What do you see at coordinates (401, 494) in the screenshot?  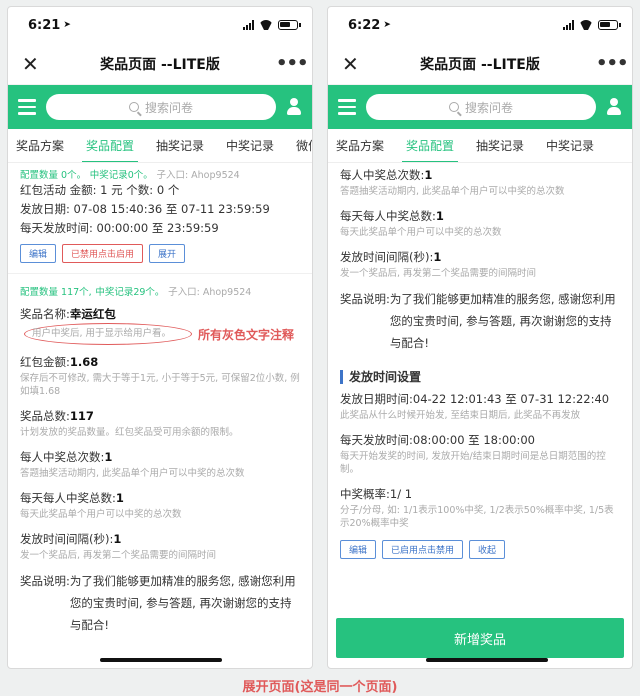 I see `field-value: 1/ 1` at bounding box center [401, 494].